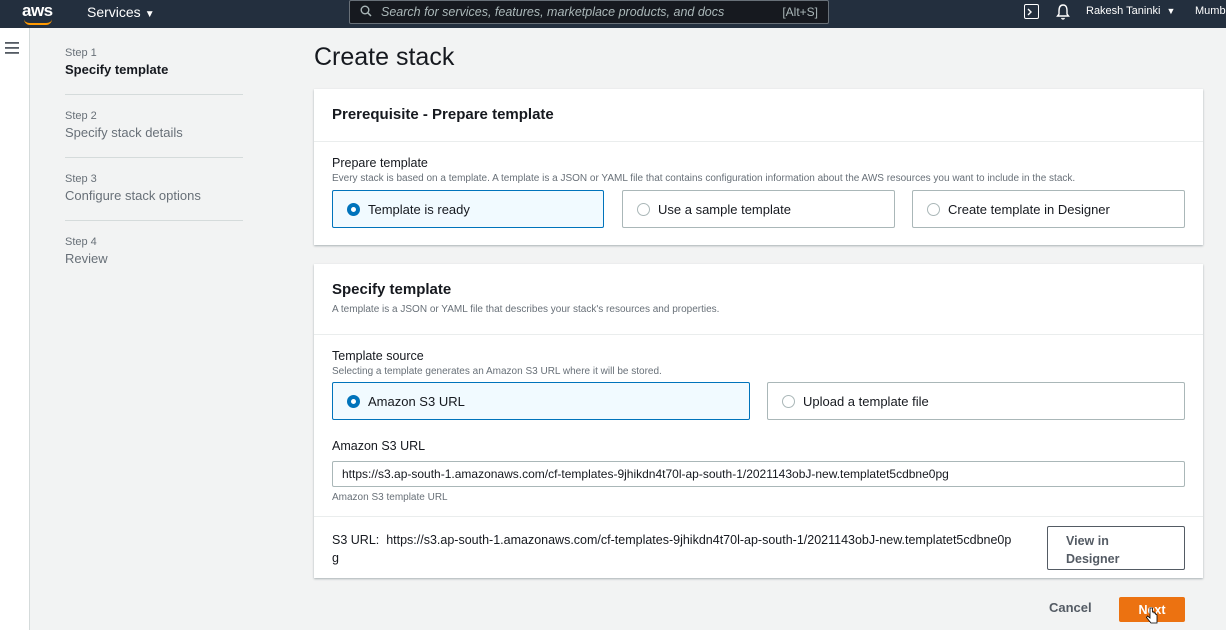 This screenshot has height=630, width=1226. I want to click on field-label: Template source, so click(378, 356).